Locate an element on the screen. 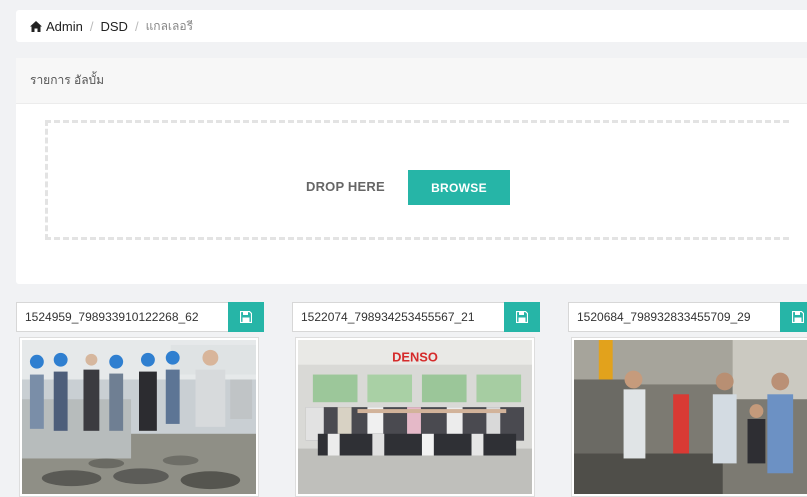 This screenshot has height=497, width=807. gallery-card: 1522074_798934253455567_21 DENSO is located at coordinates (416, 399).